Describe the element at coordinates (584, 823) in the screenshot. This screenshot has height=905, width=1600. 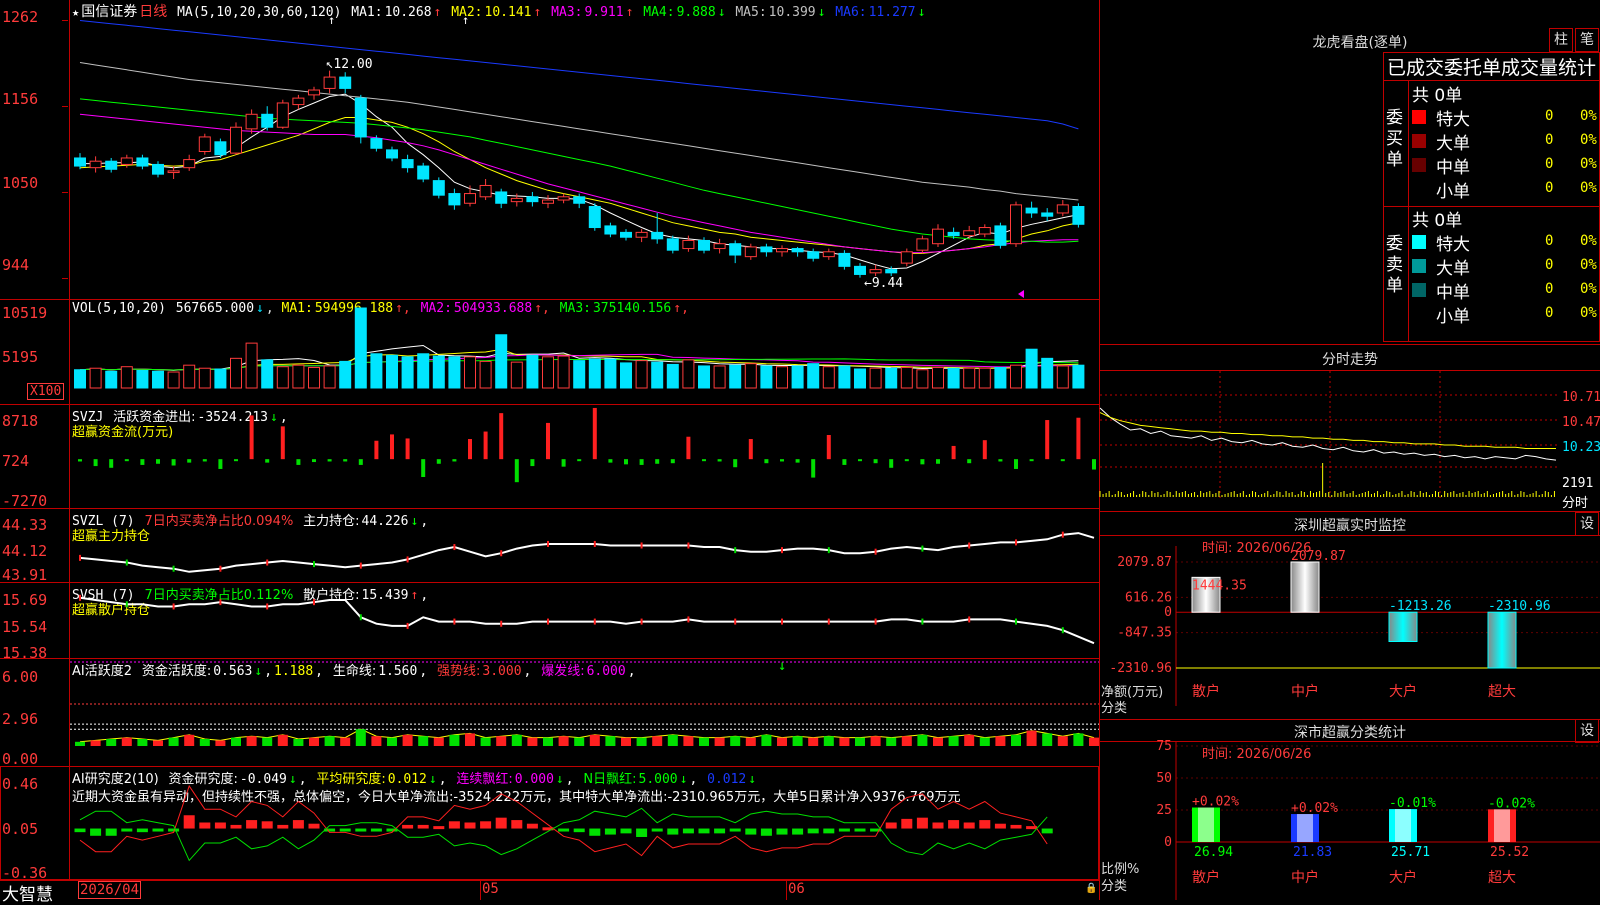
I see `ai-research-chart` at that location.